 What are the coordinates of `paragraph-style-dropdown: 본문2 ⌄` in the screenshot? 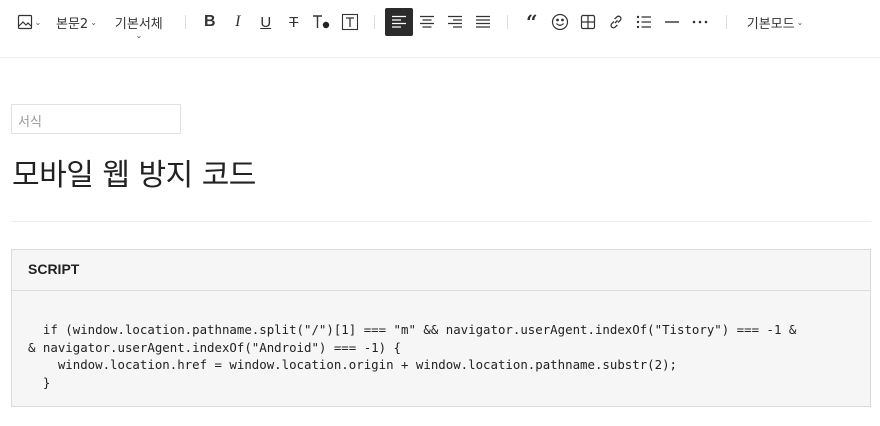 It's located at (76, 22).